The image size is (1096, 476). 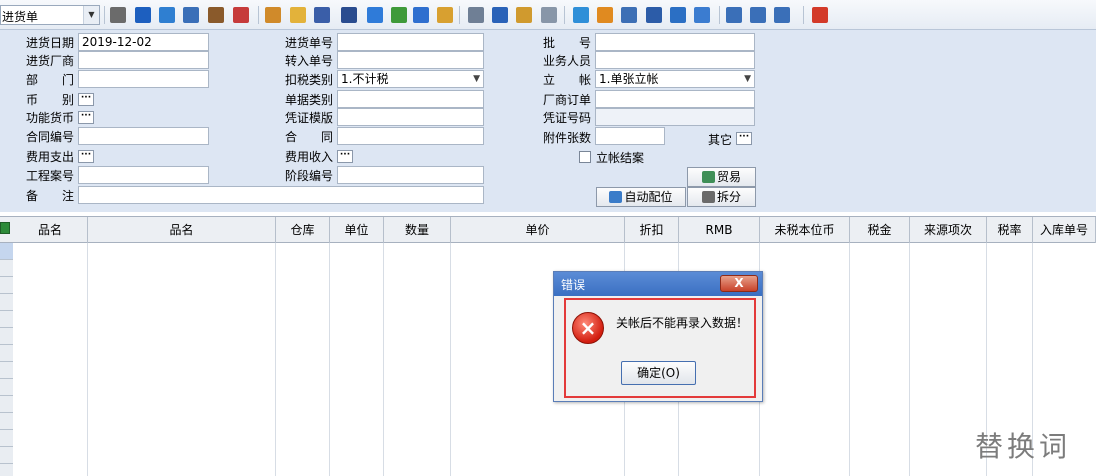 I want to click on stage-no-field, so click(x=410, y=175).